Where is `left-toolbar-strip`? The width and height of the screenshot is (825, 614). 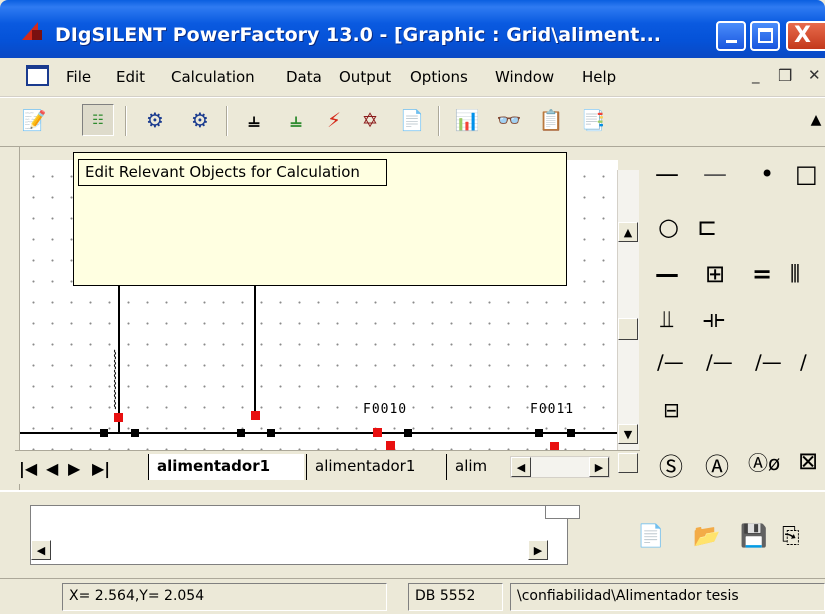
left-toolbar-strip is located at coordinates (10, 318).